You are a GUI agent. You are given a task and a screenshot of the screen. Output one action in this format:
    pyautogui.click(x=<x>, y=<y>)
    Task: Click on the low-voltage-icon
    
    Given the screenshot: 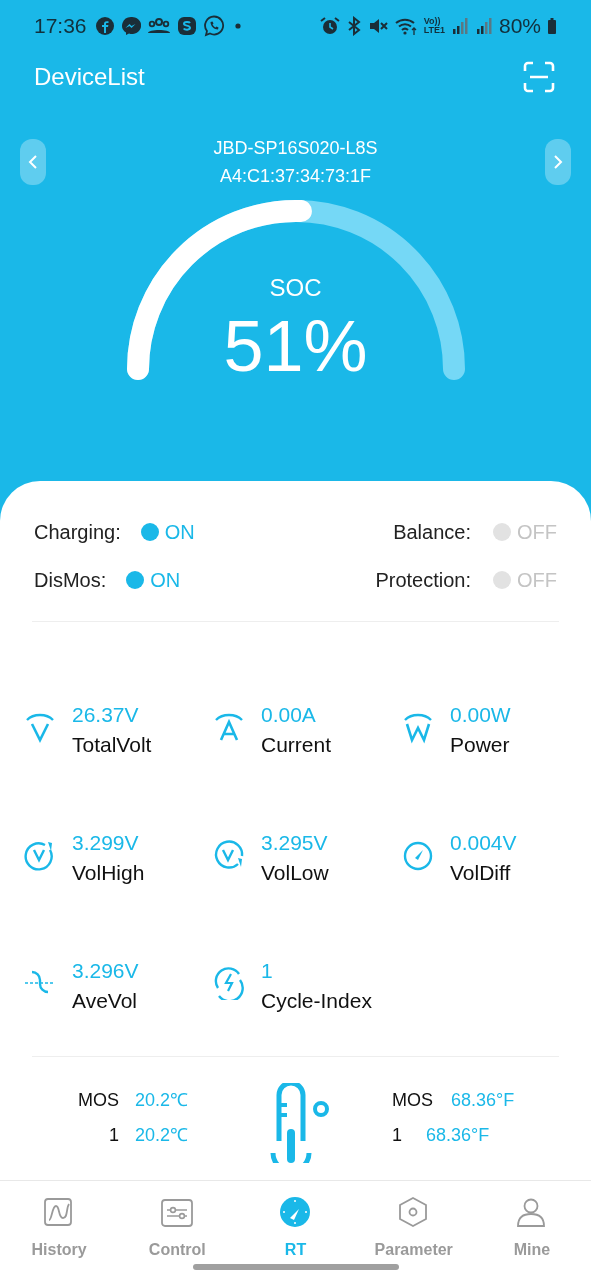 What is the action you would take?
    pyautogui.click(x=229, y=855)
    